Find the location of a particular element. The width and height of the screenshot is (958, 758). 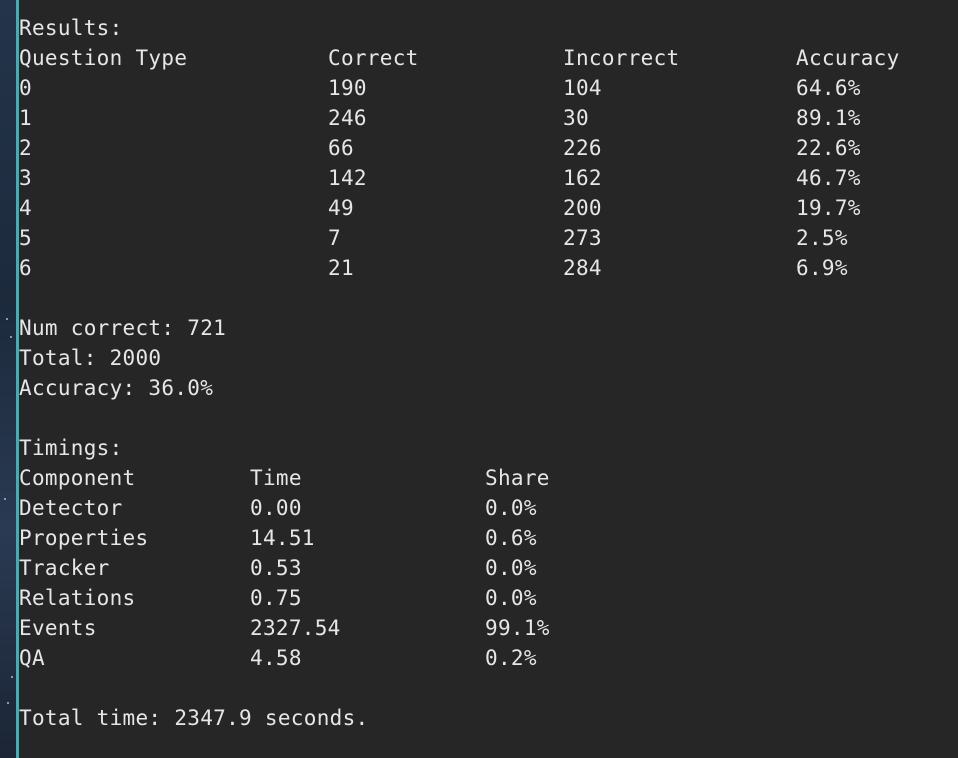

accuracy-cell: 46.7% is located at coordinates (828, 178).